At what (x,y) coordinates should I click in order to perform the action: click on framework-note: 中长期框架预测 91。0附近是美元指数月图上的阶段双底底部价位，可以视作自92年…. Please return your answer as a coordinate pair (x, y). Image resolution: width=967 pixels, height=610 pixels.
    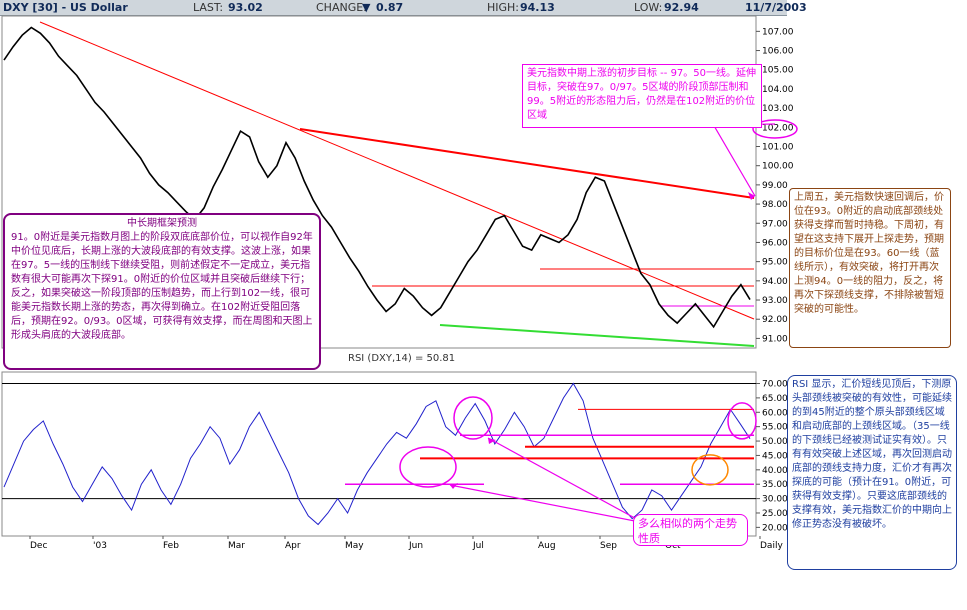
    Looking at the image, I should click on (162, 291).